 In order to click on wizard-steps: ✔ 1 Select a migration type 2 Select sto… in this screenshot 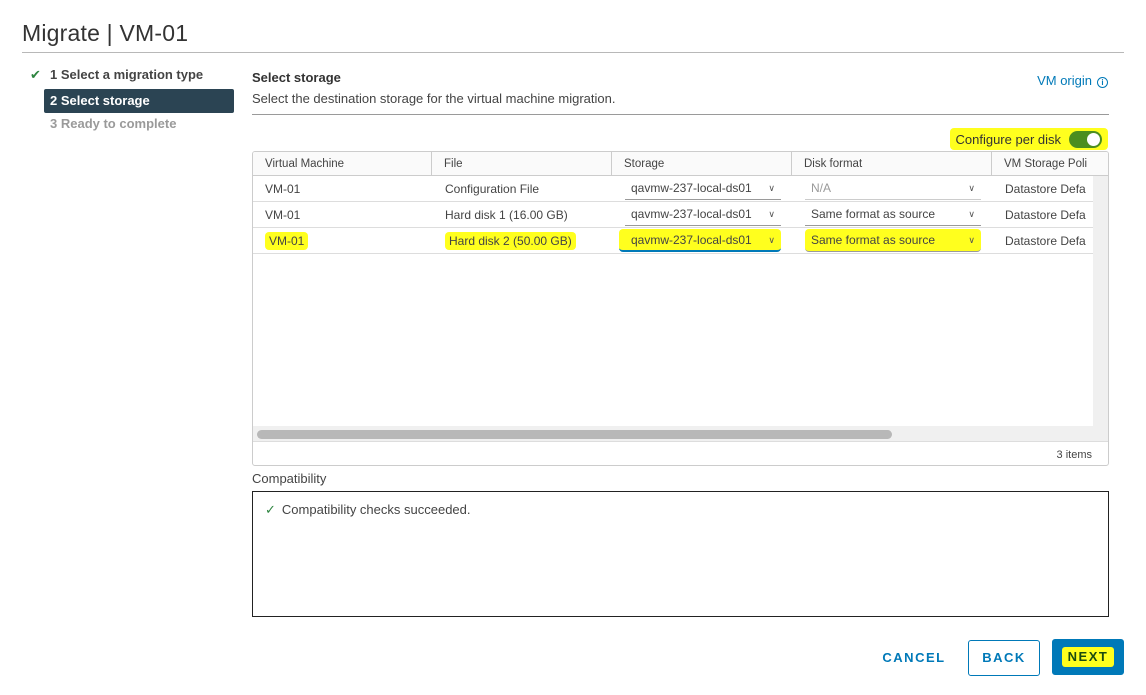, I will do `click(131, 101)`.